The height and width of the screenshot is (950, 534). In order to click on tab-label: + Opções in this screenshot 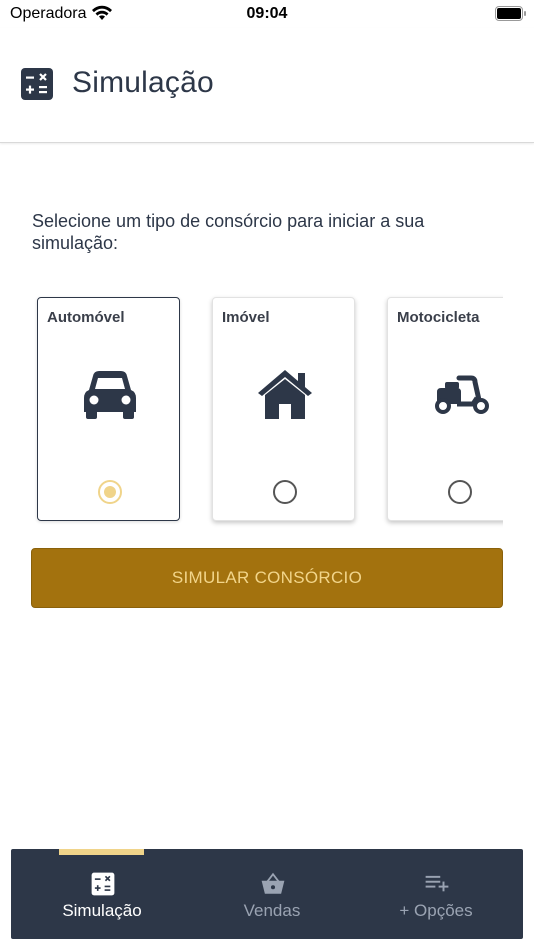, I will do `click(436, 910)`.